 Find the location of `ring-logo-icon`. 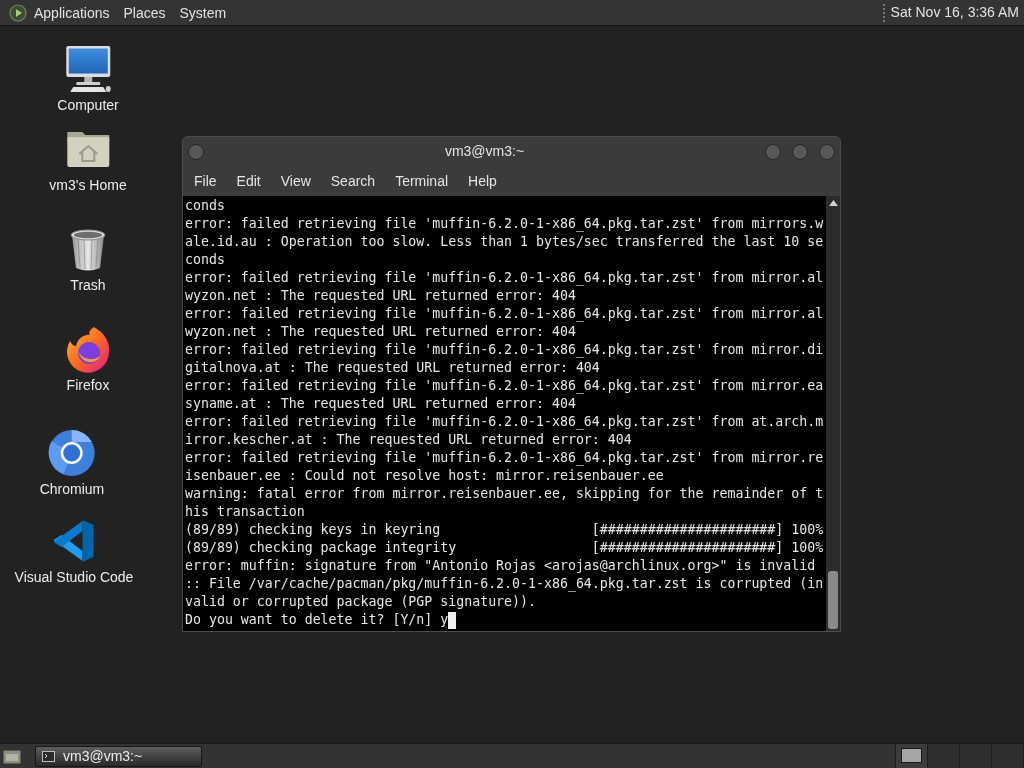

ring-logo-icon is located at coordinates (72, 453).